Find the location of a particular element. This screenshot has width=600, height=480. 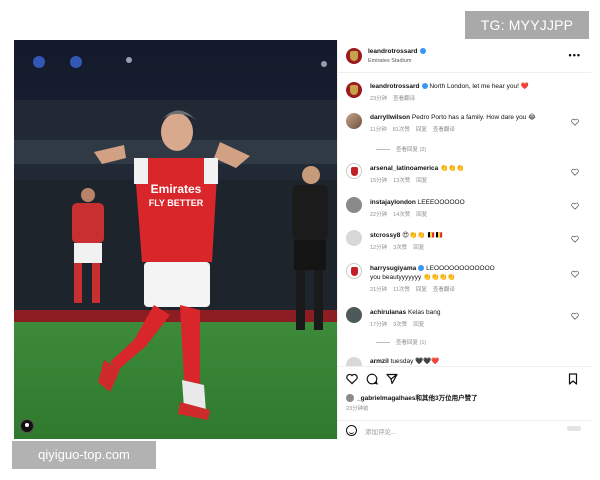

emoji-icon is located at coordinates (351, 430).